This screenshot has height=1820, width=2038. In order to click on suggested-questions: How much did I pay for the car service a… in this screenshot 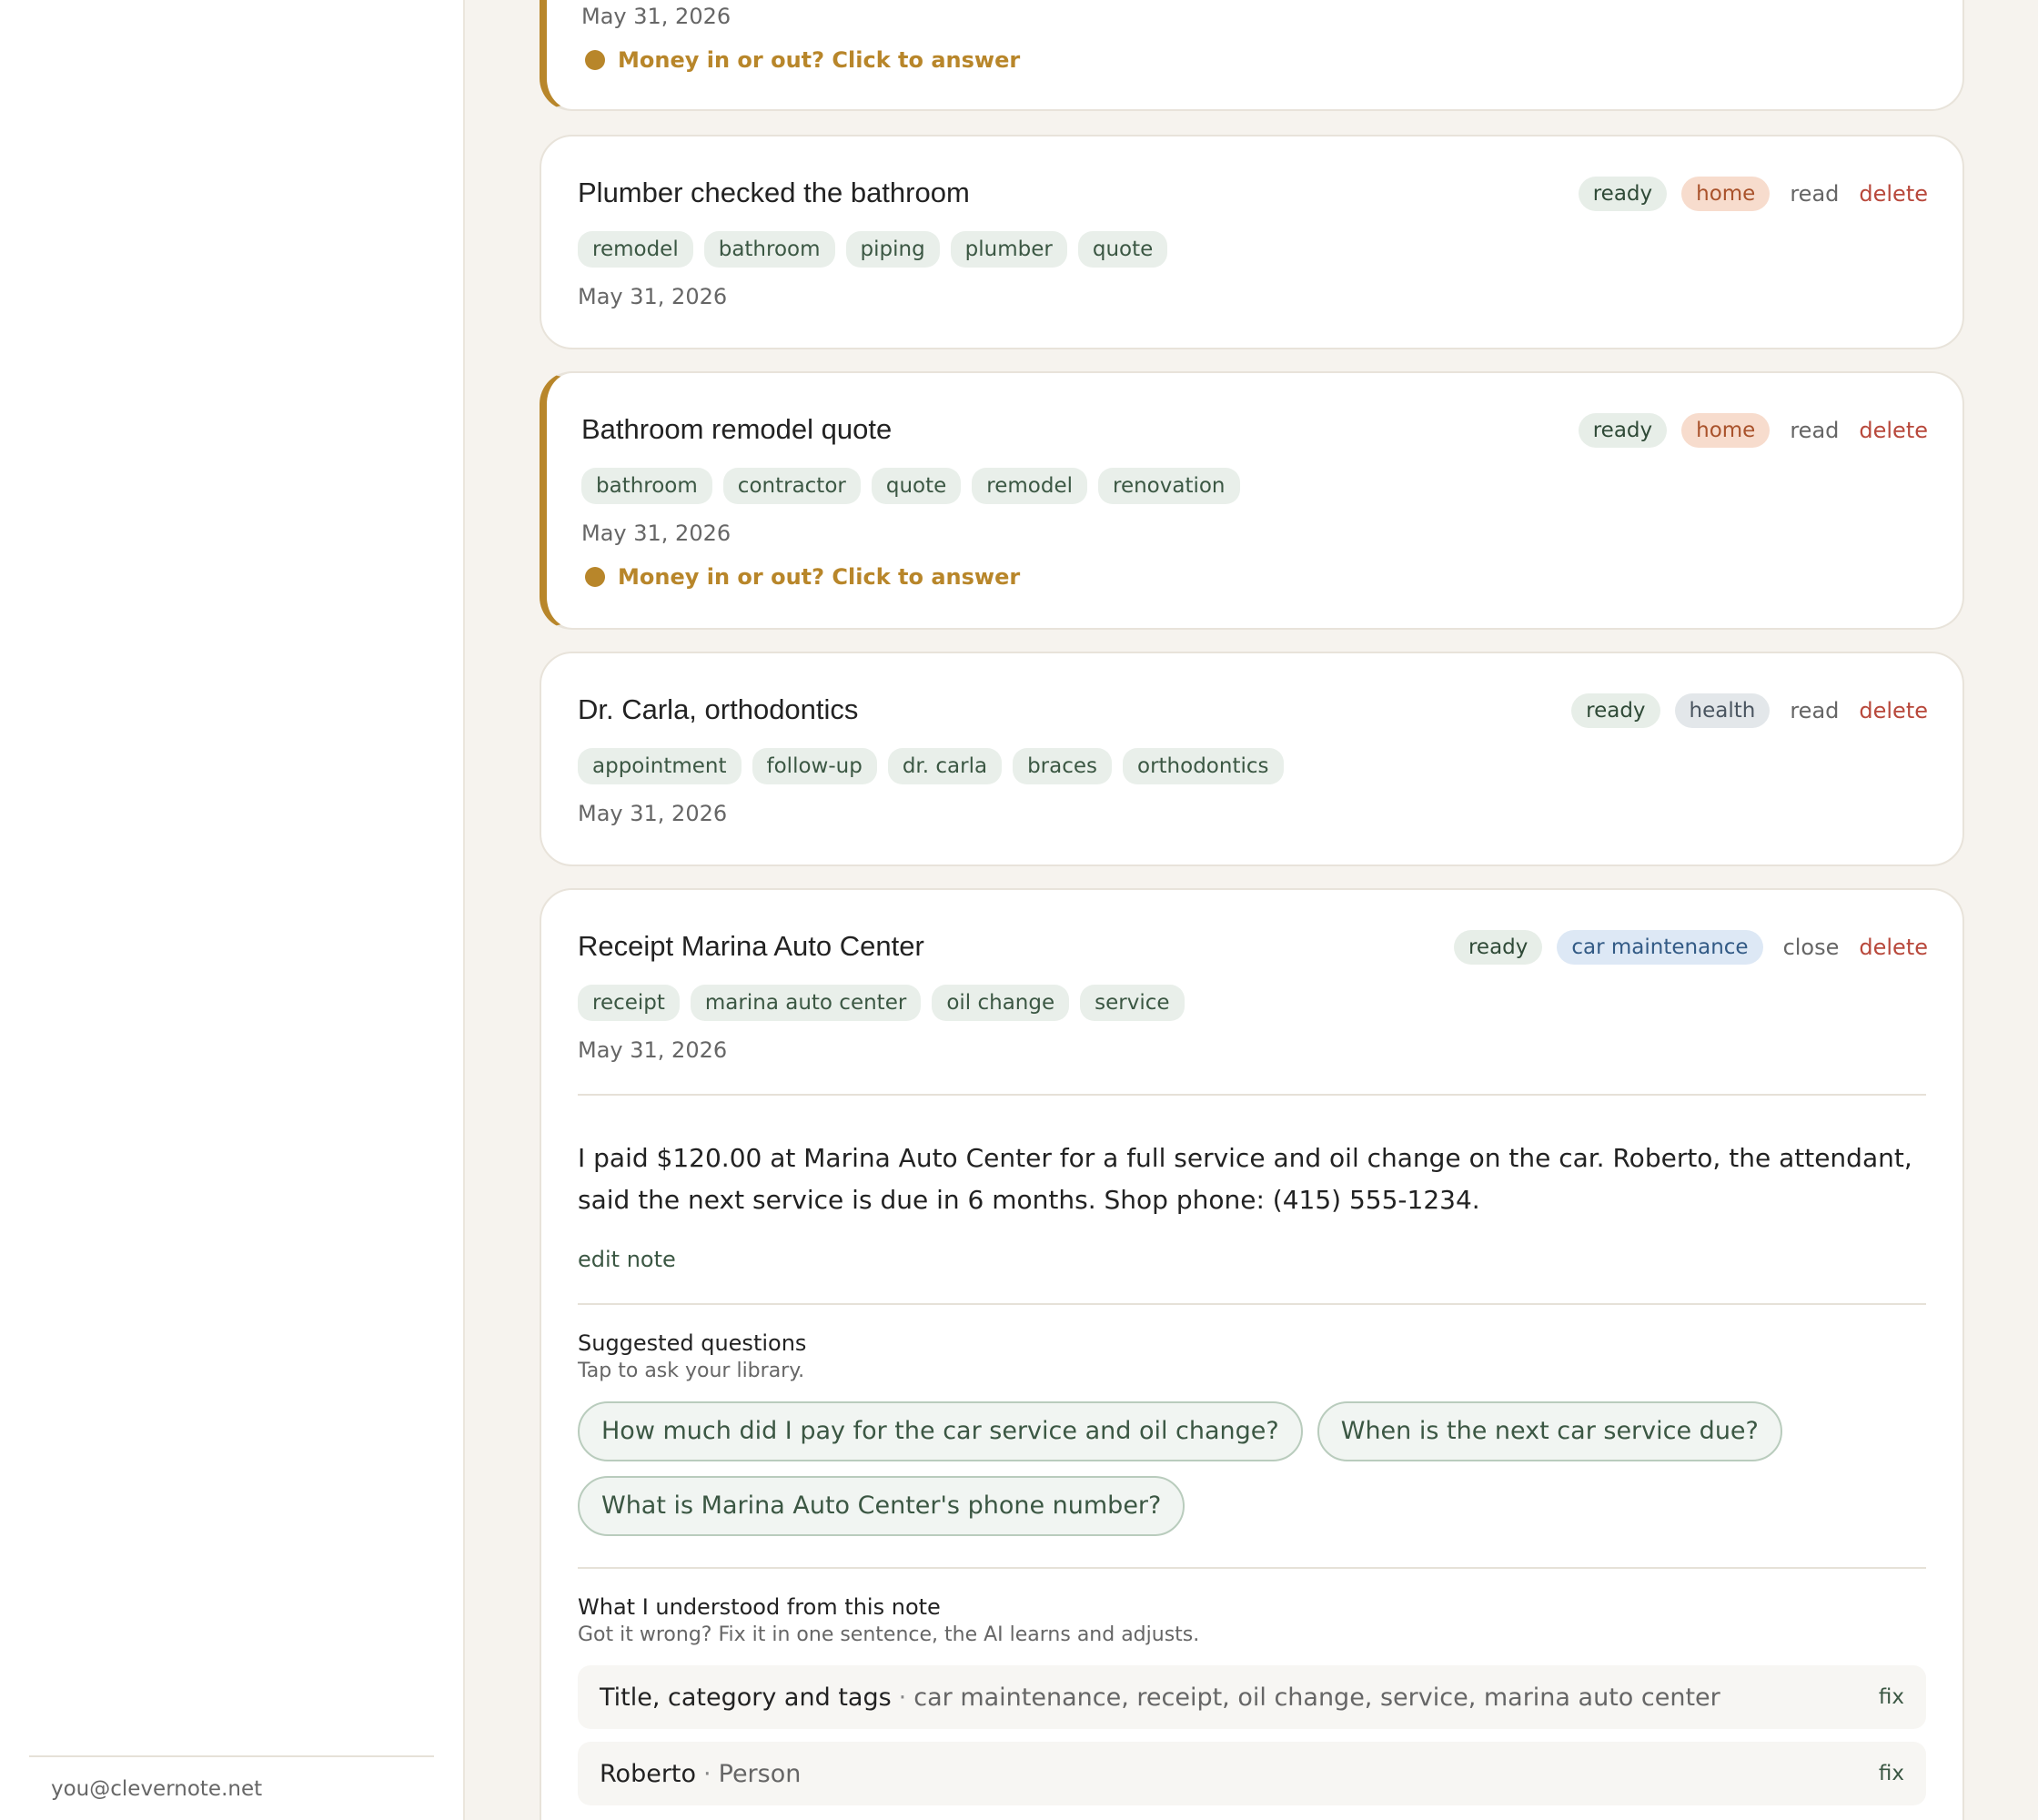, I will do `click(1252, 1469)`.